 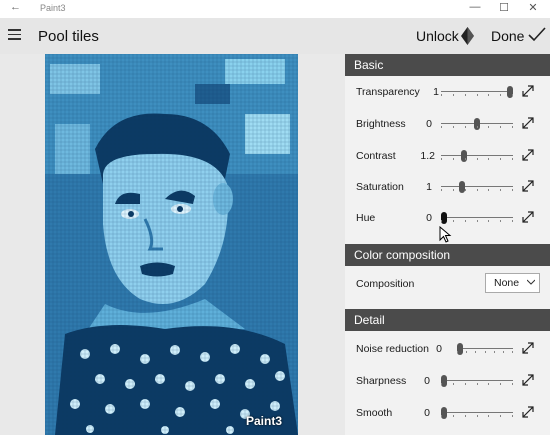 What do you see at coordinates (531, 282) in the screenshot?
I see `chevron-down-icon` at bounding box center [531, 282].